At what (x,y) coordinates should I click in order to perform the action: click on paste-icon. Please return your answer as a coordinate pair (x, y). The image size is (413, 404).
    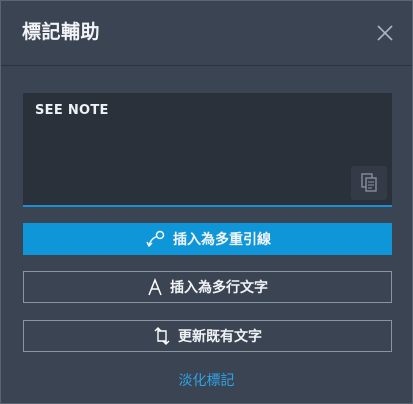
    Looking at the image, I should click on (369, 182).